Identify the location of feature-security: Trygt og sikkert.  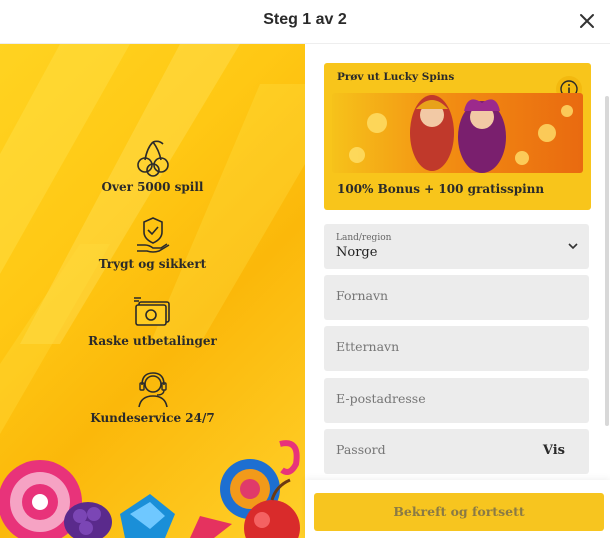
(152, 243).